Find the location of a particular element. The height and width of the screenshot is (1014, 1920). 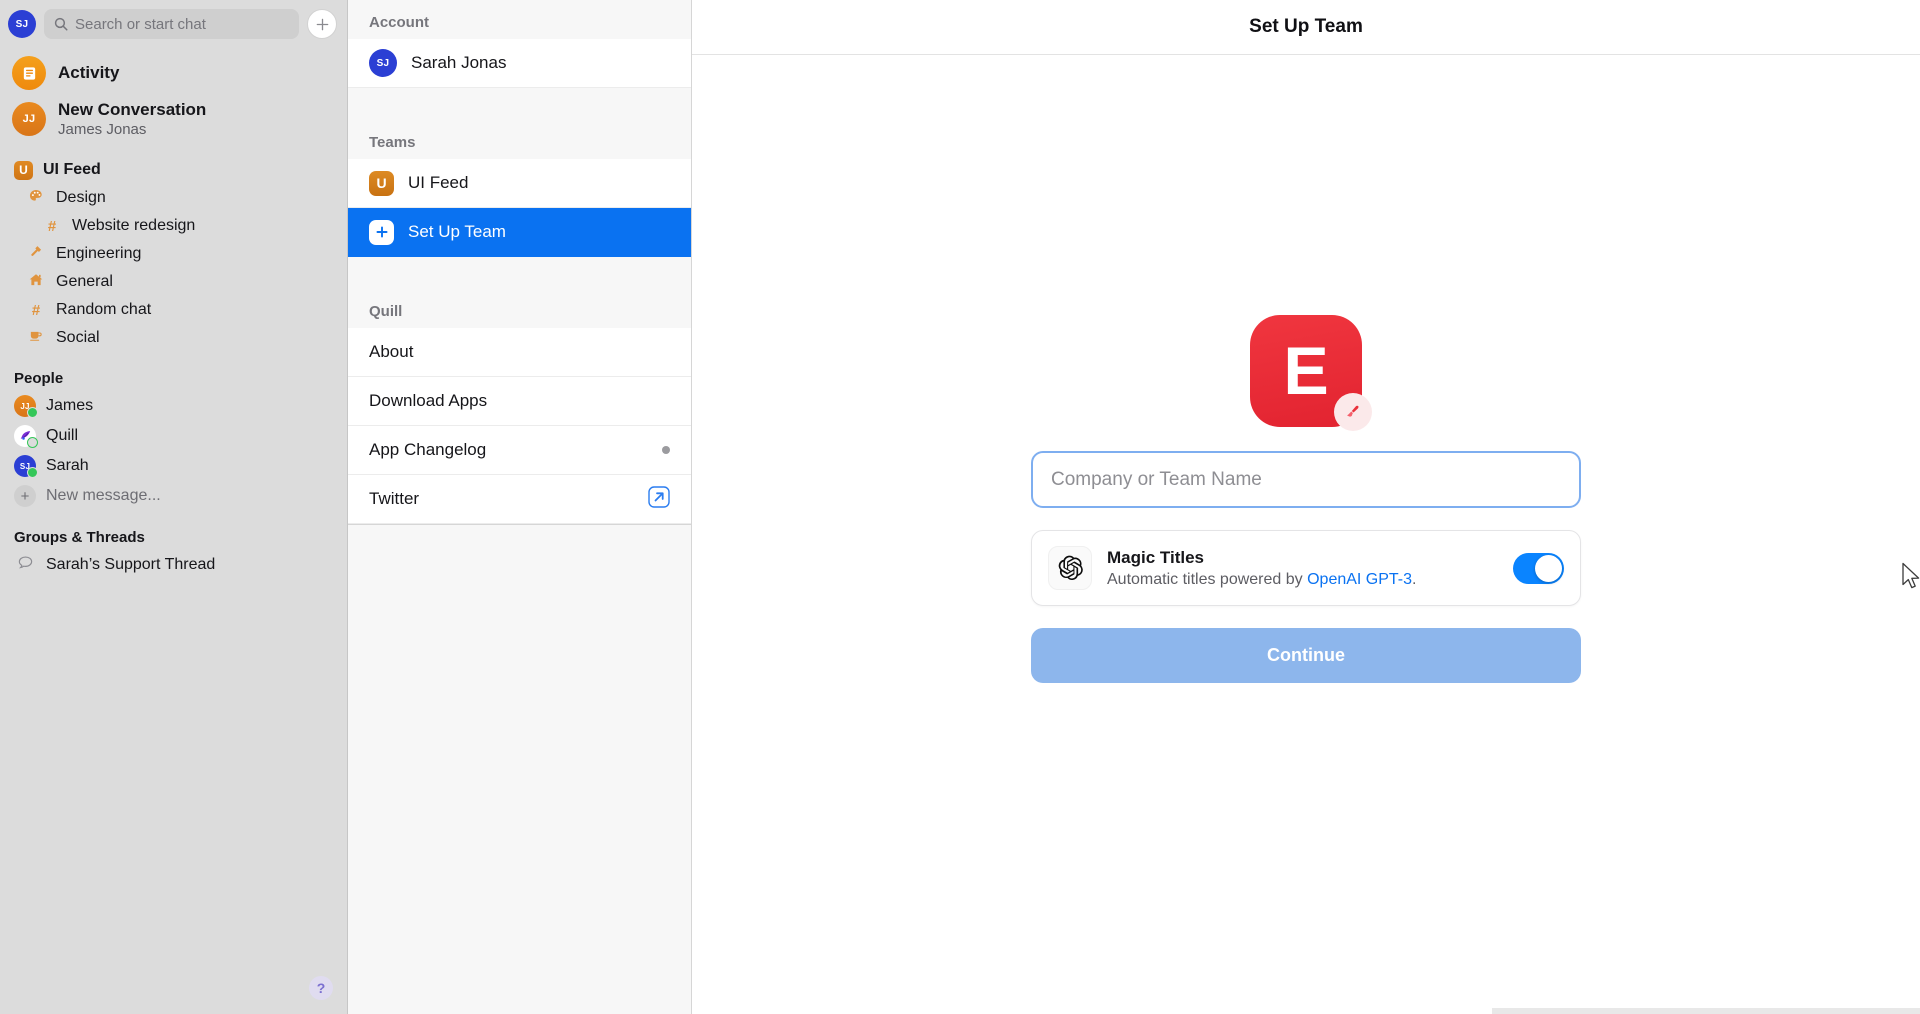

palette-glyph-icon is located at coordinates (35, 195).